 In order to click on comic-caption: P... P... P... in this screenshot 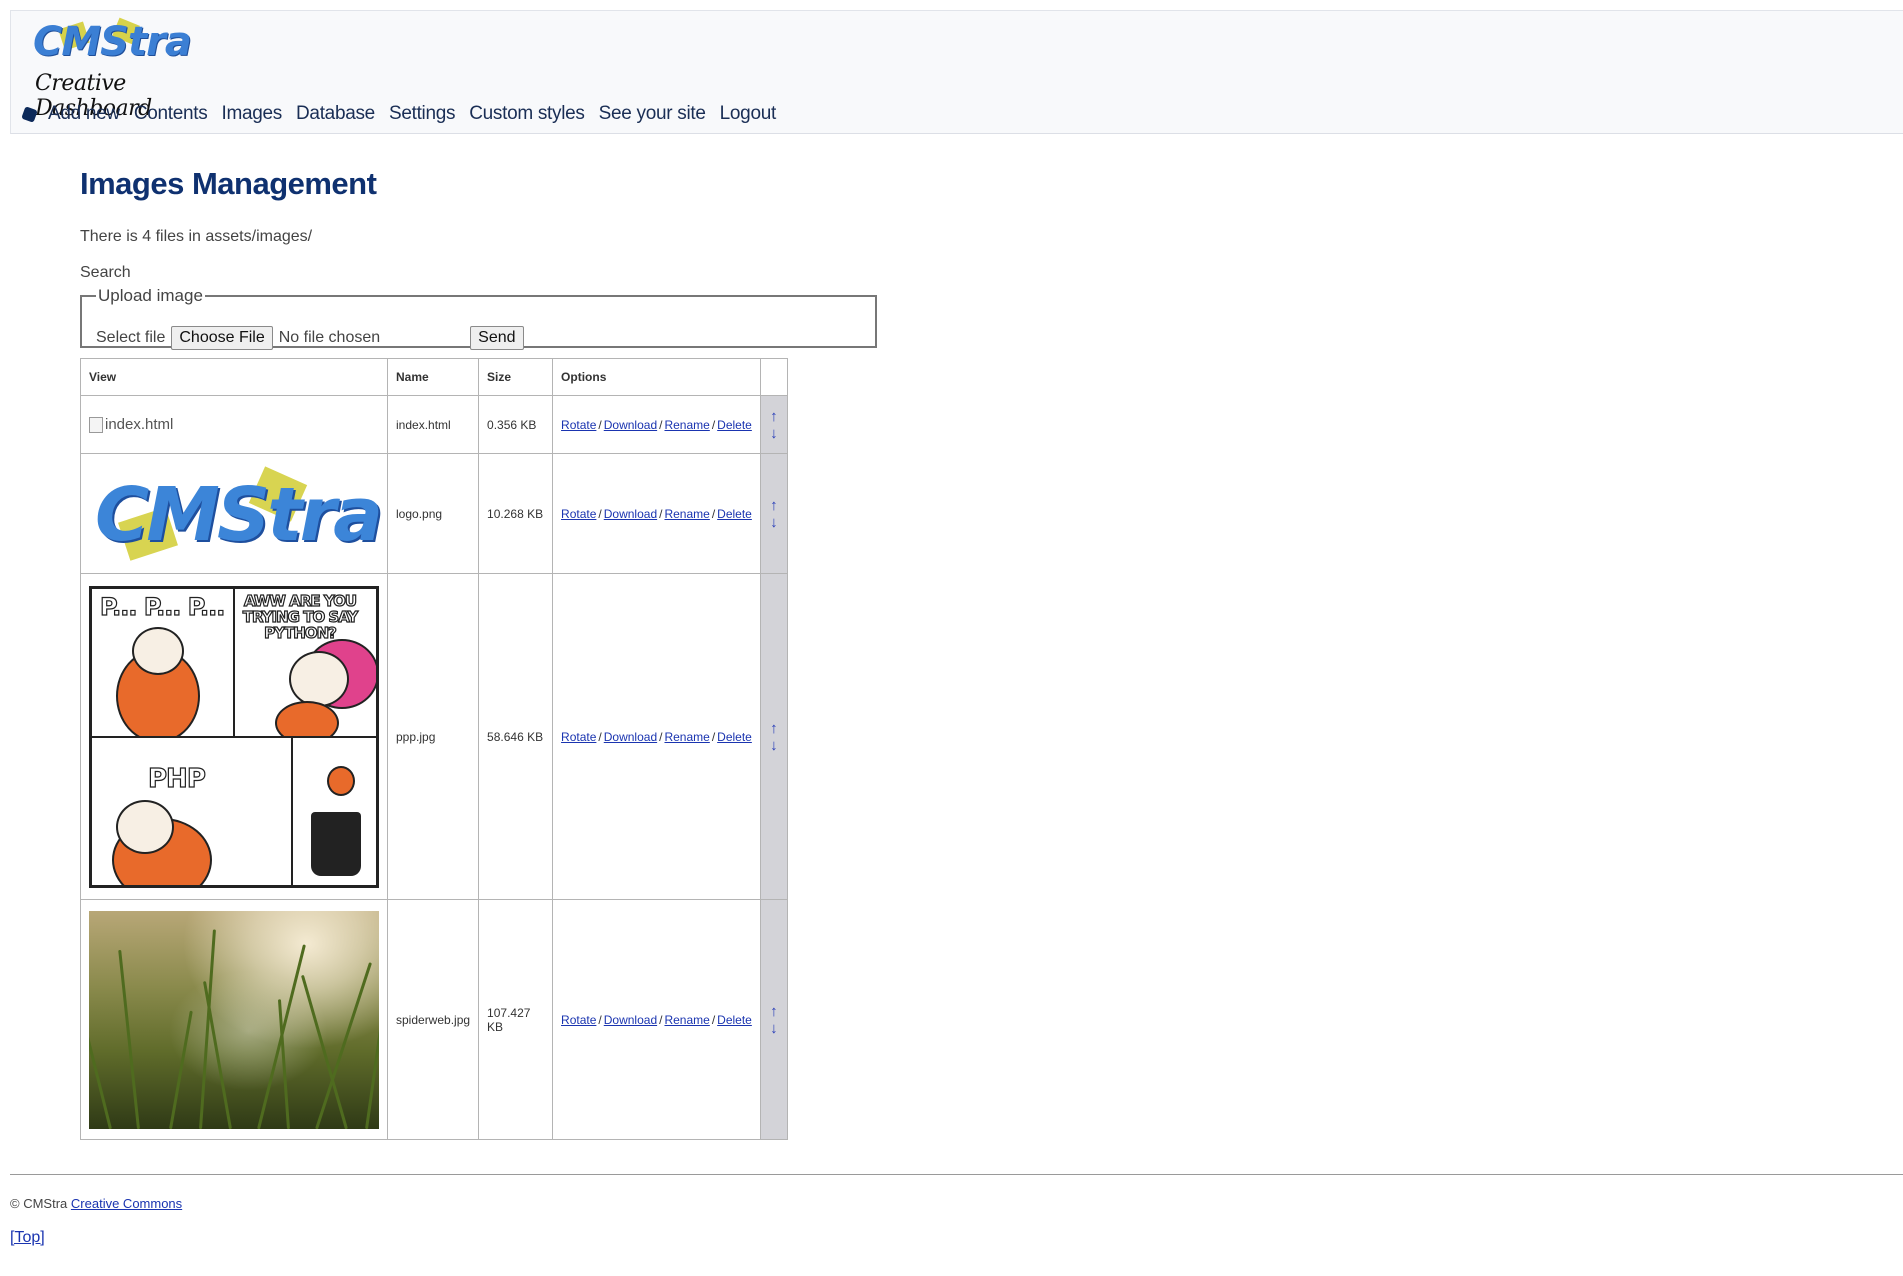, I will do `click(162, 606)`.